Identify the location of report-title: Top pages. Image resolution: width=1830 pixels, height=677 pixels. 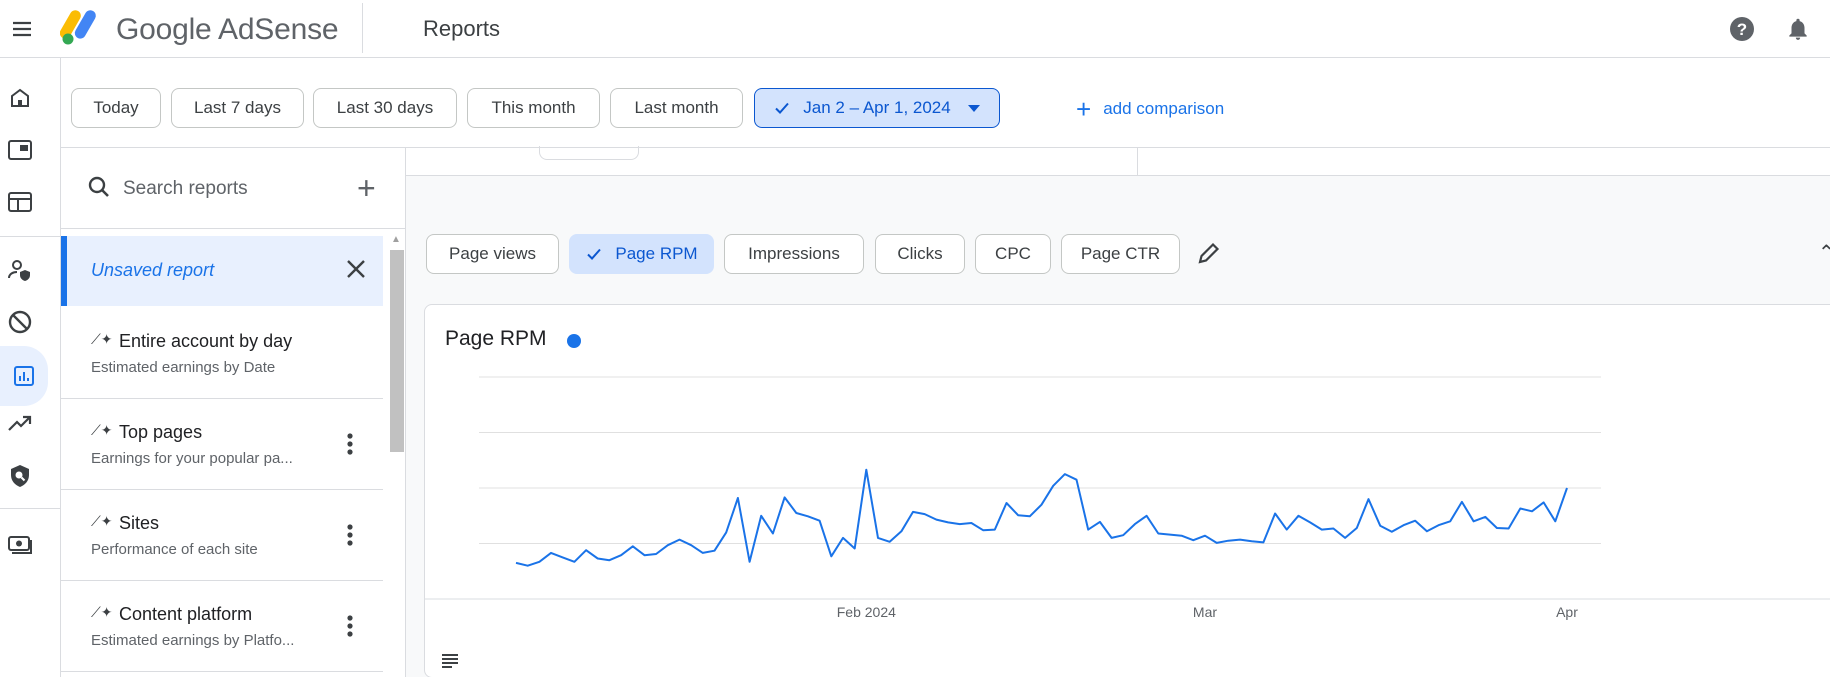
(161, 432).